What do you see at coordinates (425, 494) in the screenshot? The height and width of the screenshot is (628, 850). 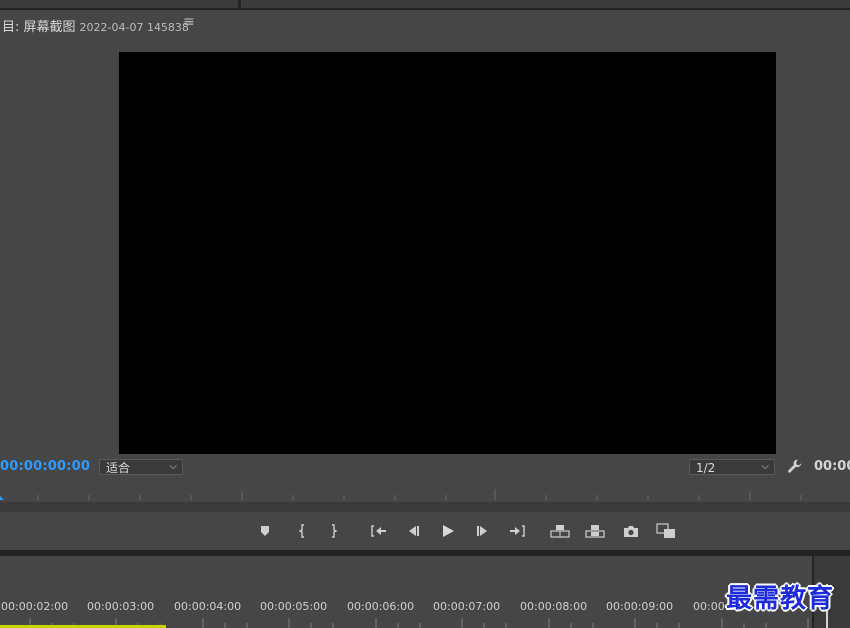 I see `monitor-time-ruler` at bounding box center [425, 494].